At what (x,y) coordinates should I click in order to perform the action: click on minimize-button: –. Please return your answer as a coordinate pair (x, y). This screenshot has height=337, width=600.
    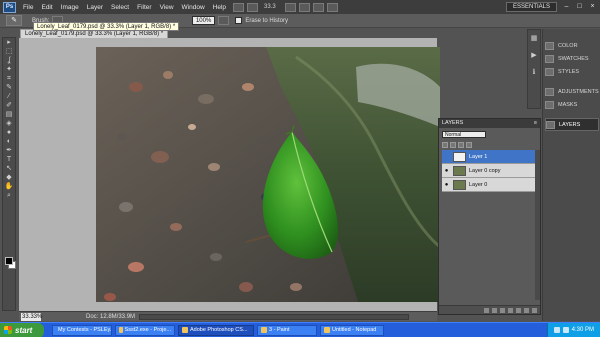
    Looking at the image, I should click on (566, 7).